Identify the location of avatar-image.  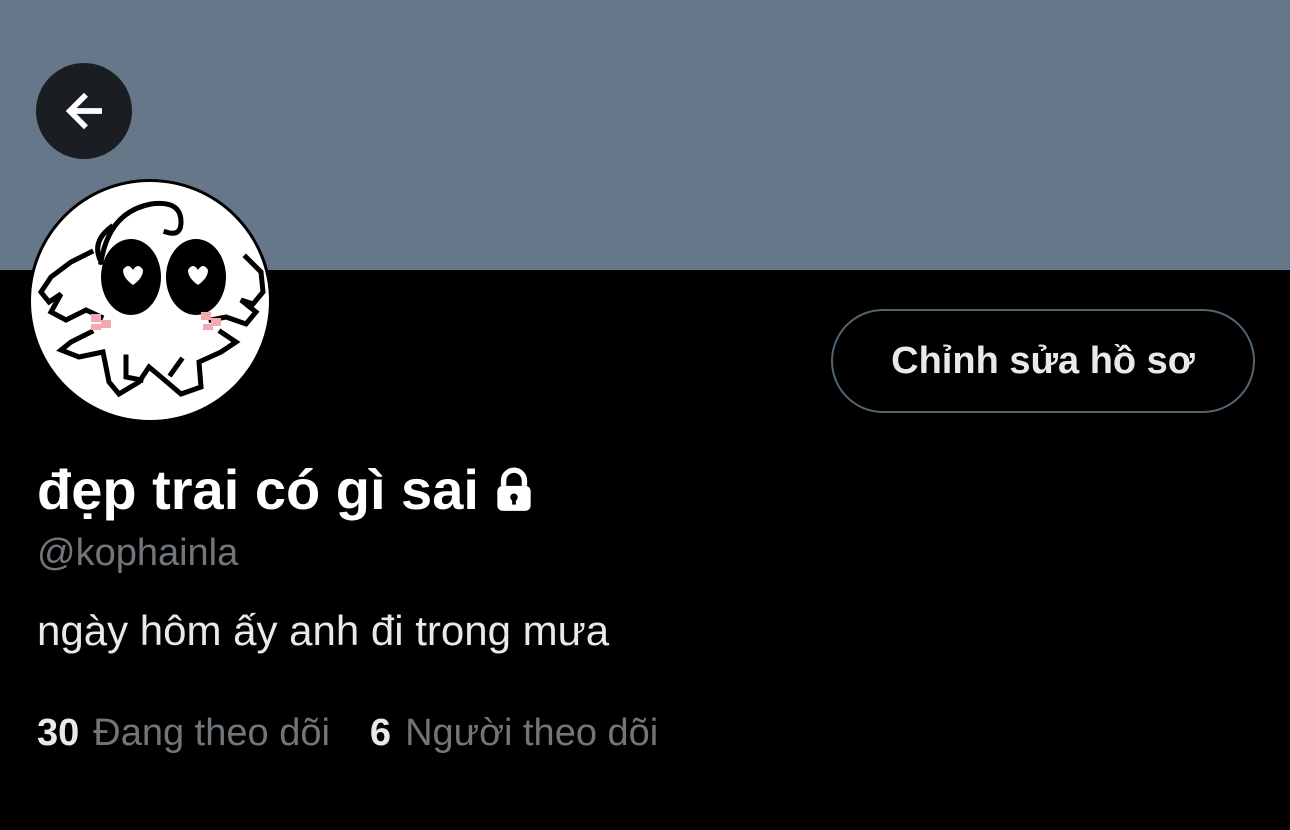
(150, 301).